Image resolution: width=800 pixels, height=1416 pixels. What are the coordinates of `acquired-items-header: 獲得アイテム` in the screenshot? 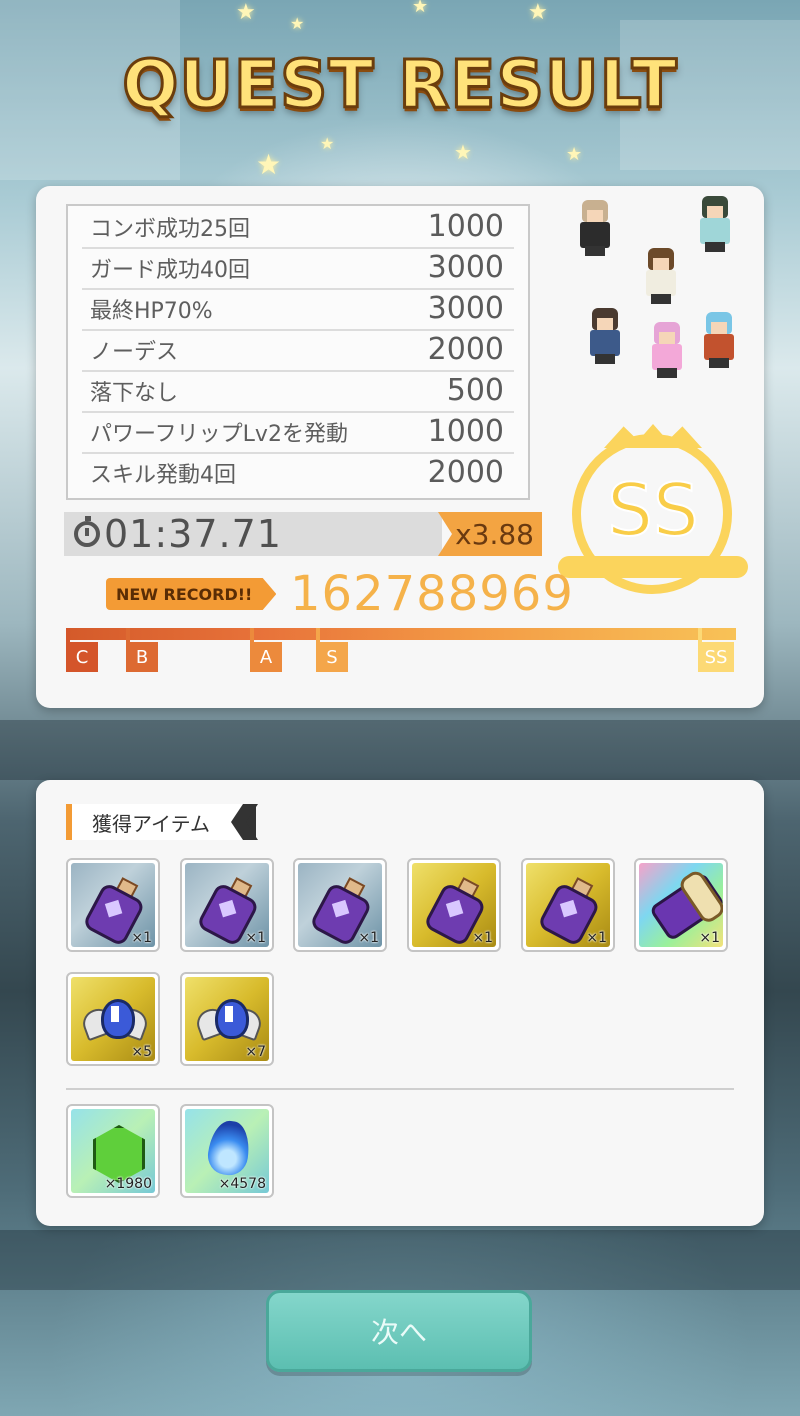 It's located at (155, 822).